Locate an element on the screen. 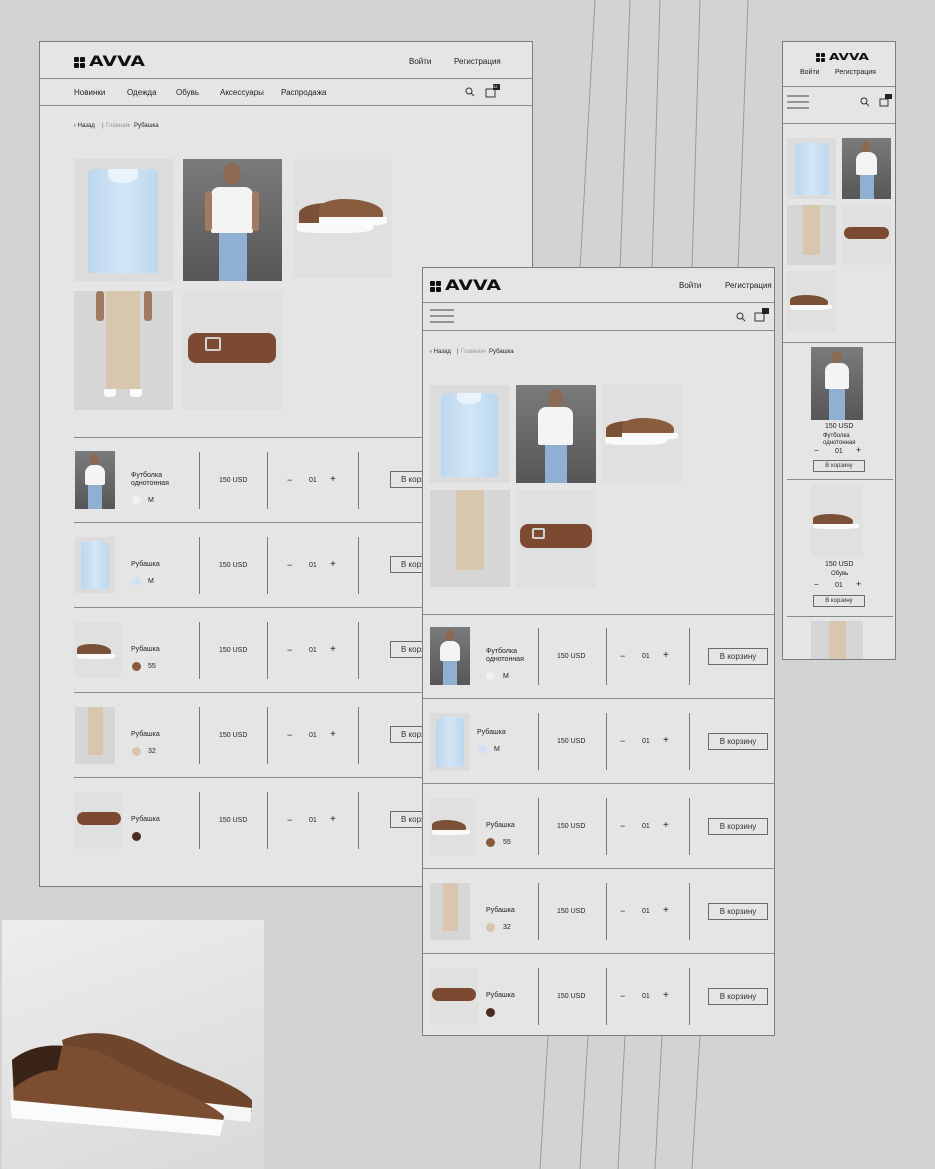 This screenshot has height=1169, width=935. nav-item-new: Новинки is located at coordinates (89, 92).